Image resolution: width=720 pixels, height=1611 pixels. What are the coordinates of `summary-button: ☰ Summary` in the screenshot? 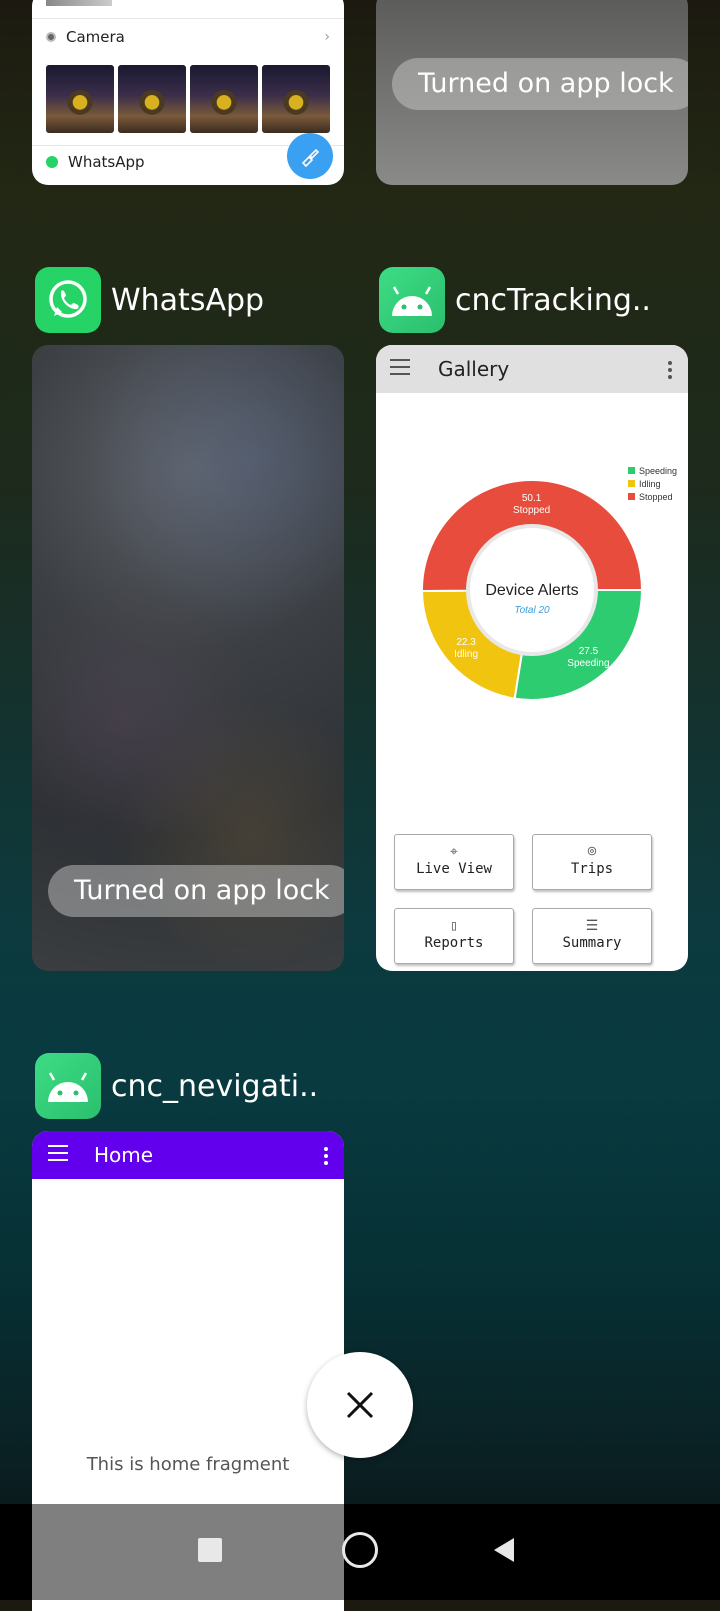 It's located at (592, 936).